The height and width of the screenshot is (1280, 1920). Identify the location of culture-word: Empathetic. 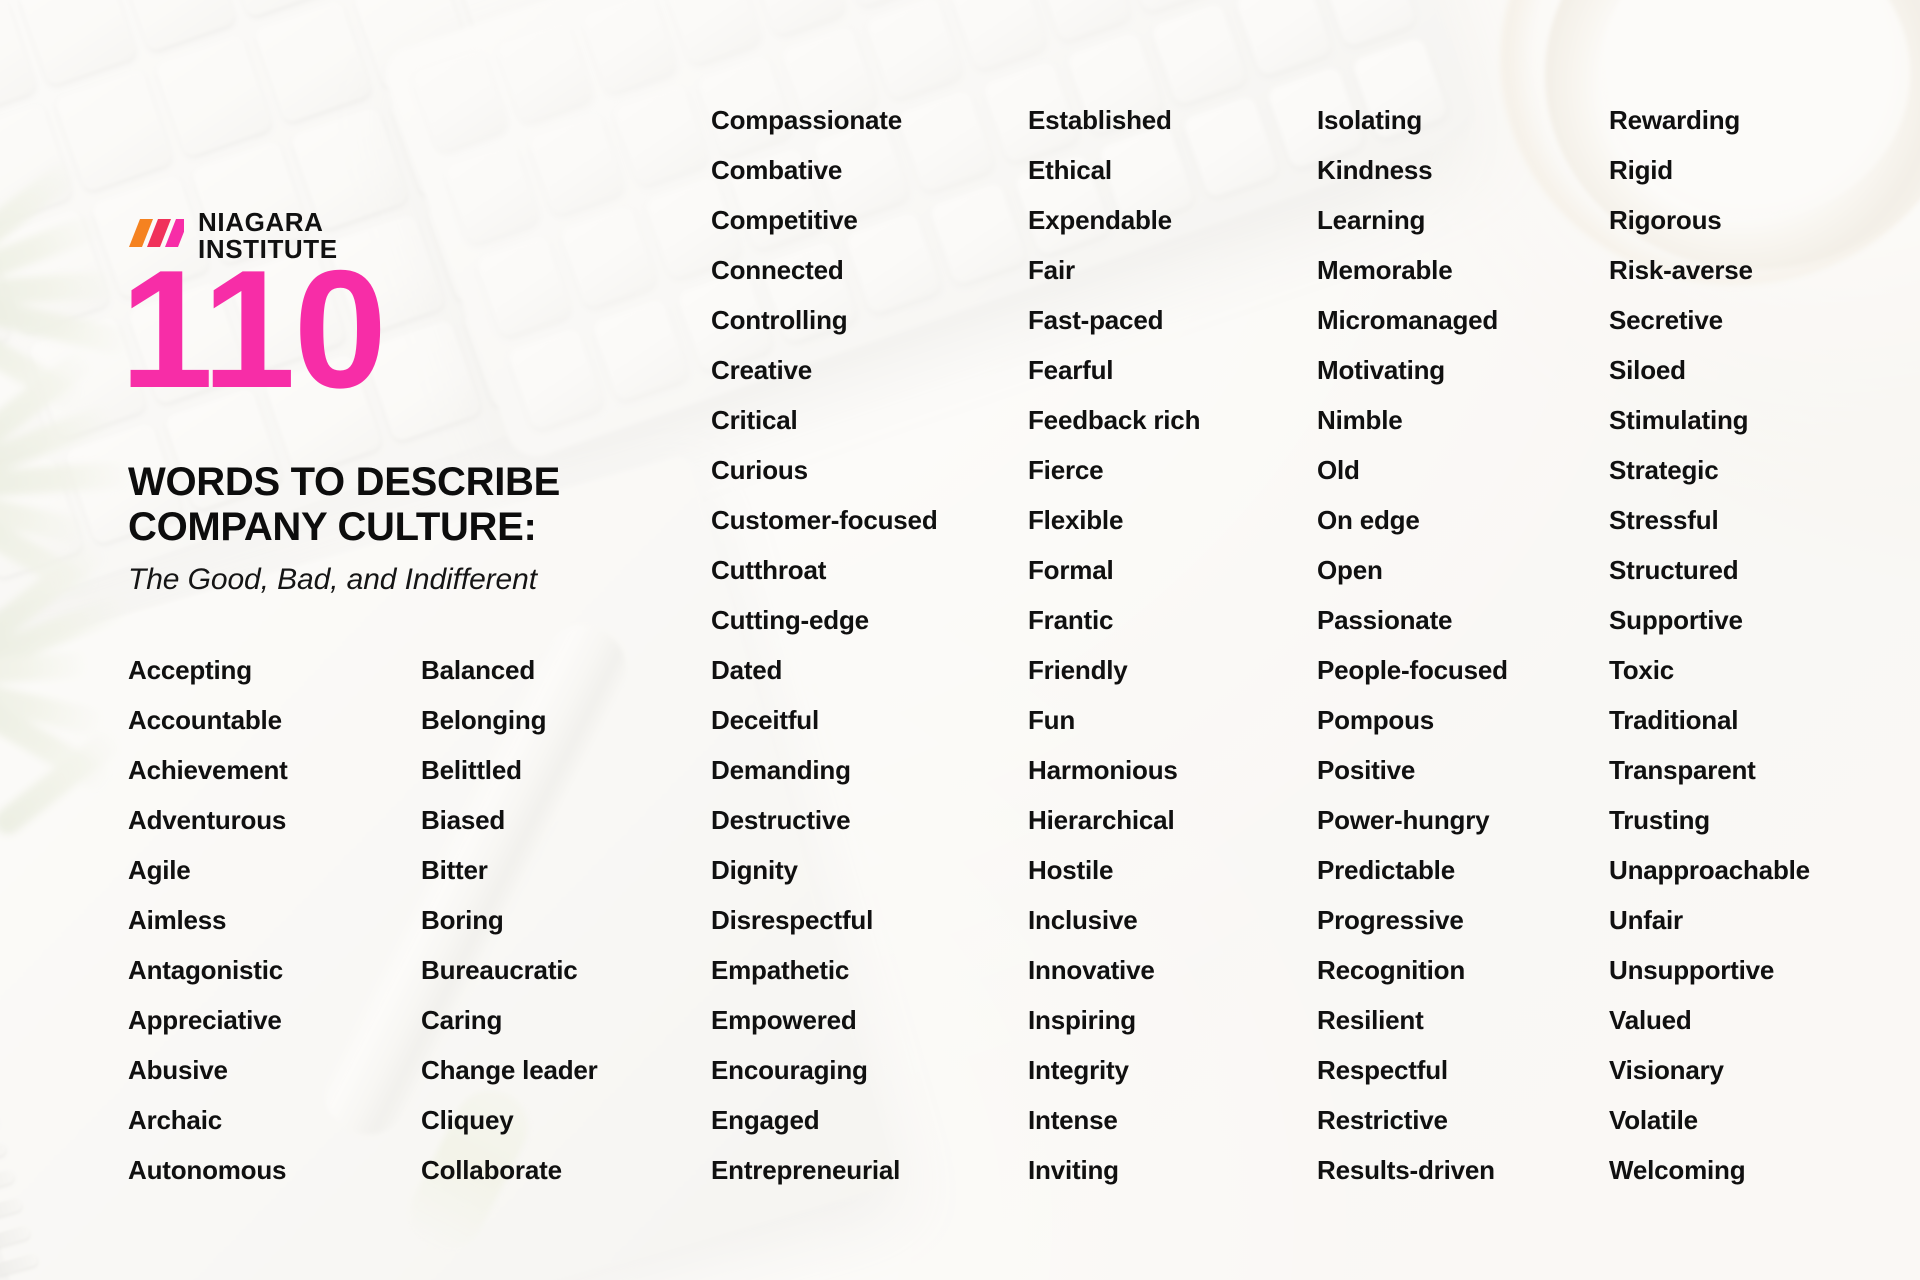
(780, 970).